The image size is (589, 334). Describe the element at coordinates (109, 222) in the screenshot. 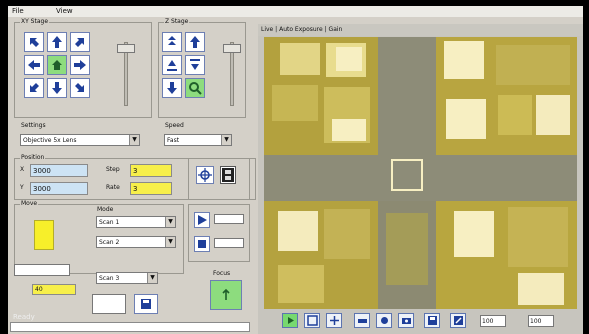

I see `mode-value-1: Scan 1` at that location.